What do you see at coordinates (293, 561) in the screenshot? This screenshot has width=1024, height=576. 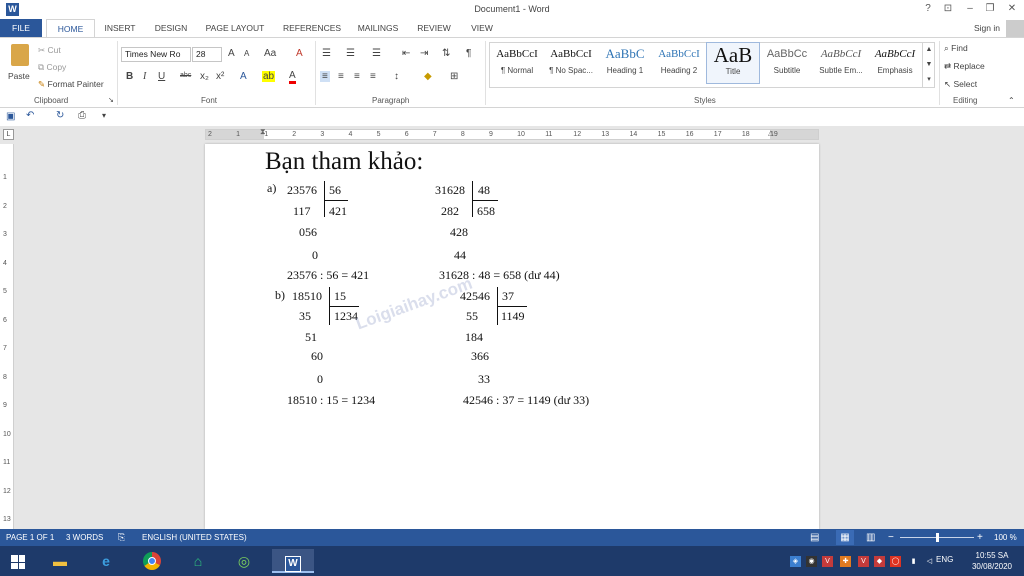 I see `word-taskbar-icon: W` at bounding box center [293, 561].